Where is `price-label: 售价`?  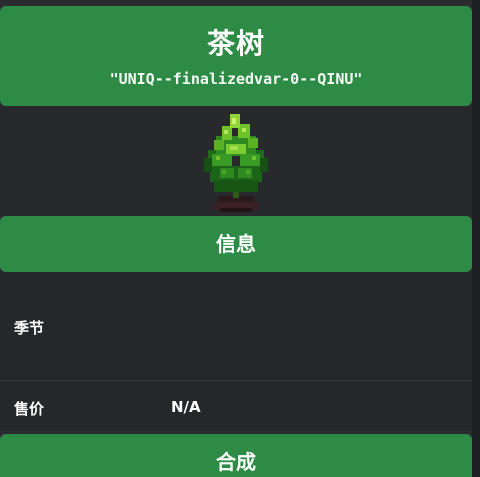
price-label: 售价 is located at coordinates (29, 409).